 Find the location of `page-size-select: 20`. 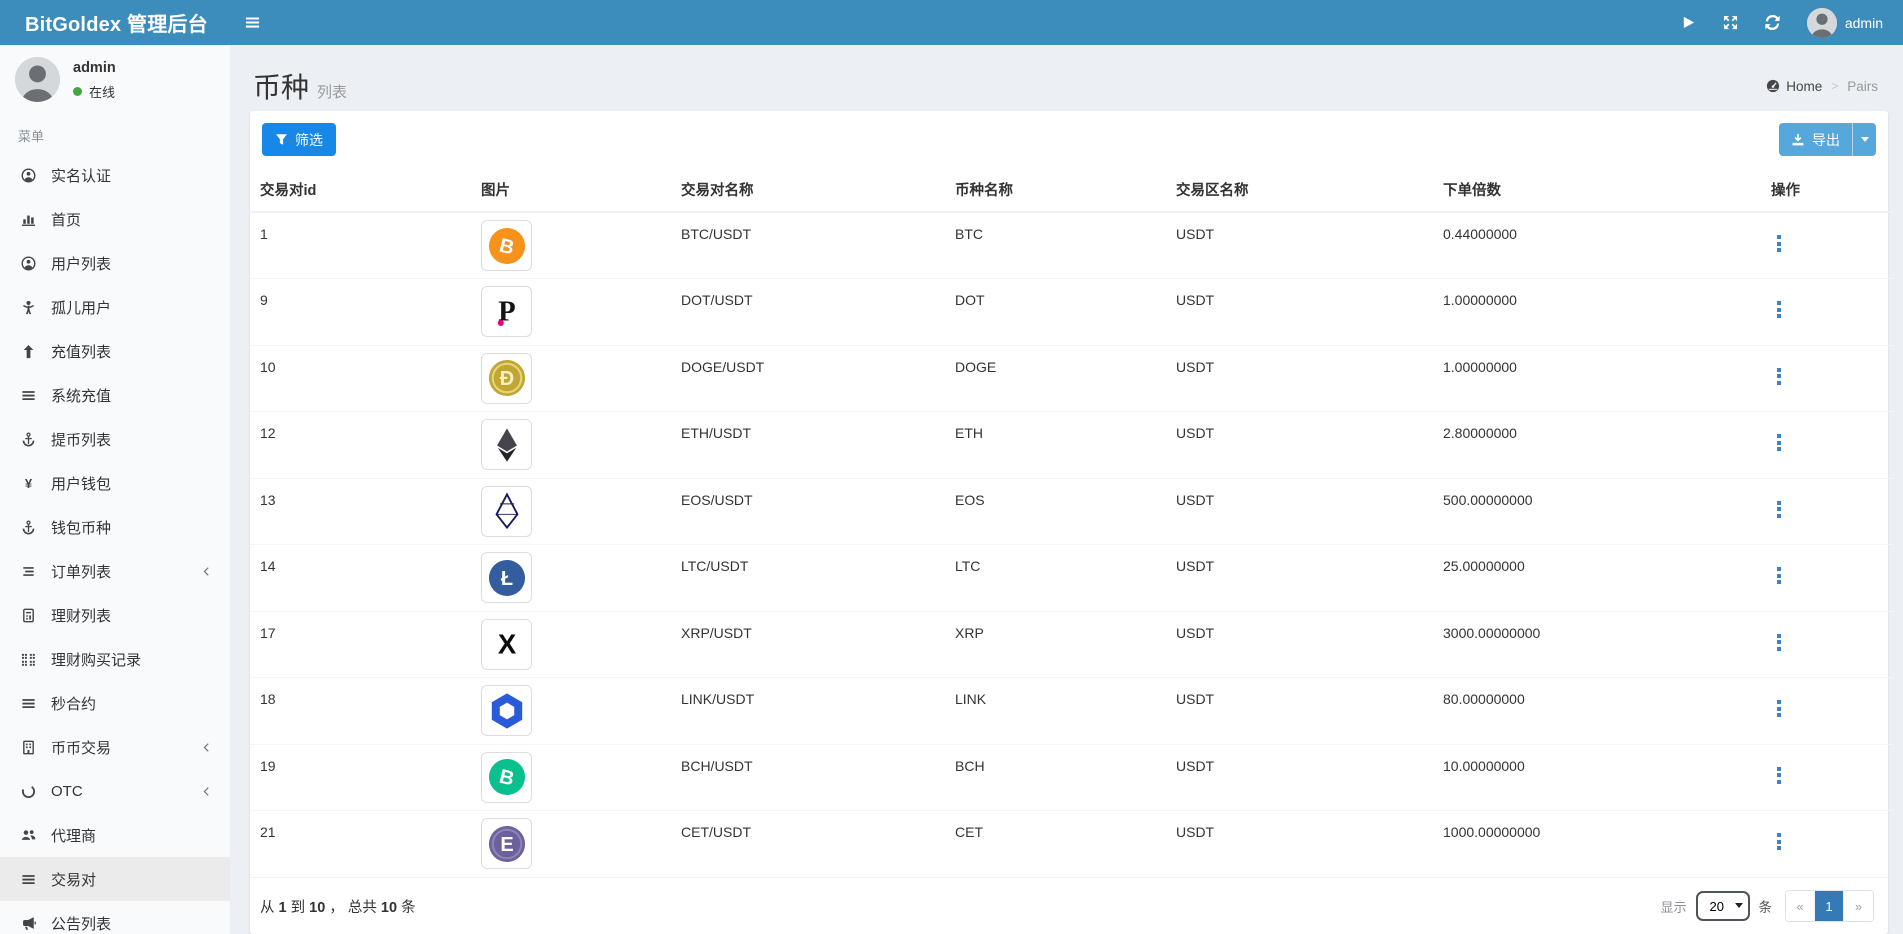

page-size-select: 20 is located at coordinates (1722, 906).